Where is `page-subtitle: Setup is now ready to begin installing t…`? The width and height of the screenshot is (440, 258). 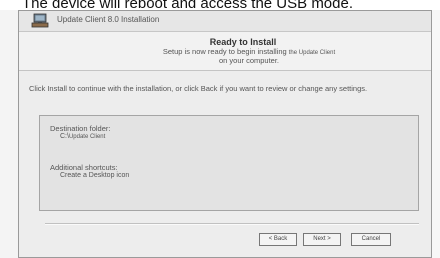 page-subtitle: Setup is now ready to begin installing t… is located at coordinates (225, 56).